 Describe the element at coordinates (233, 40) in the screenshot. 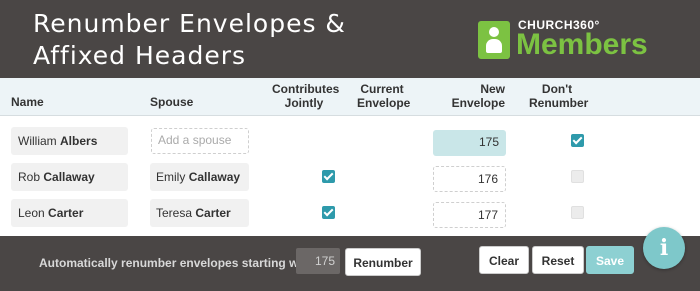

I see `page-title: Renumber Envelopes & Affixed Headers` at that location.